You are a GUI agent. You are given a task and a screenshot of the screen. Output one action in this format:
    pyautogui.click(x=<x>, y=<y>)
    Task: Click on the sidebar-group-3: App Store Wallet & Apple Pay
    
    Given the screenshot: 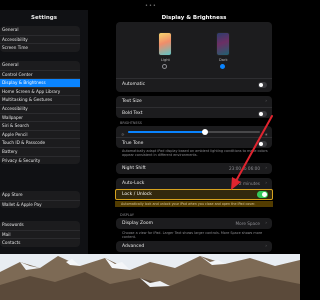 What is the action you would take?
    pyautogui.click(x=40, y=200)
    